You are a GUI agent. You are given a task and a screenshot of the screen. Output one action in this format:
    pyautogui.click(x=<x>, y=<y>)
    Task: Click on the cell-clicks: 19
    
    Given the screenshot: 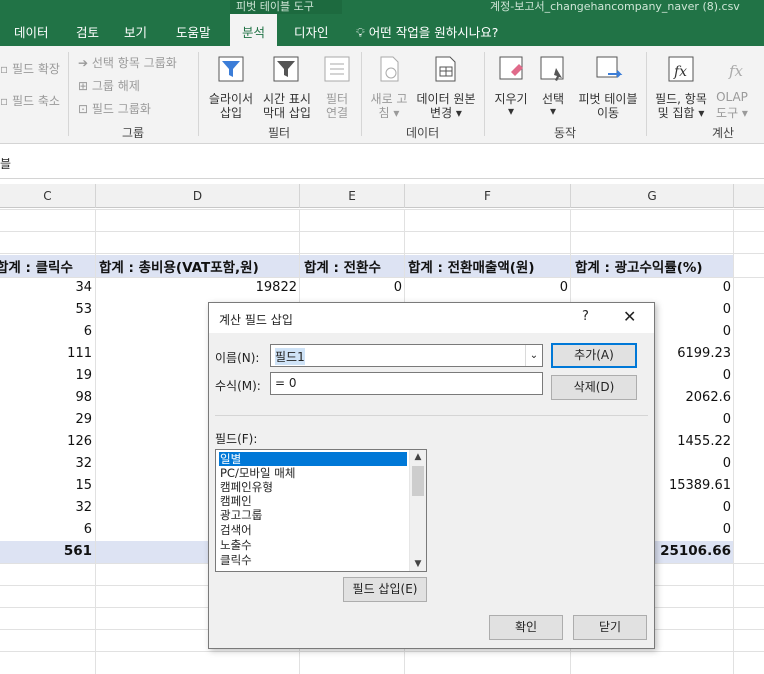 What is the action you would take?
    pyautogui.click(x=83, y=375)
    